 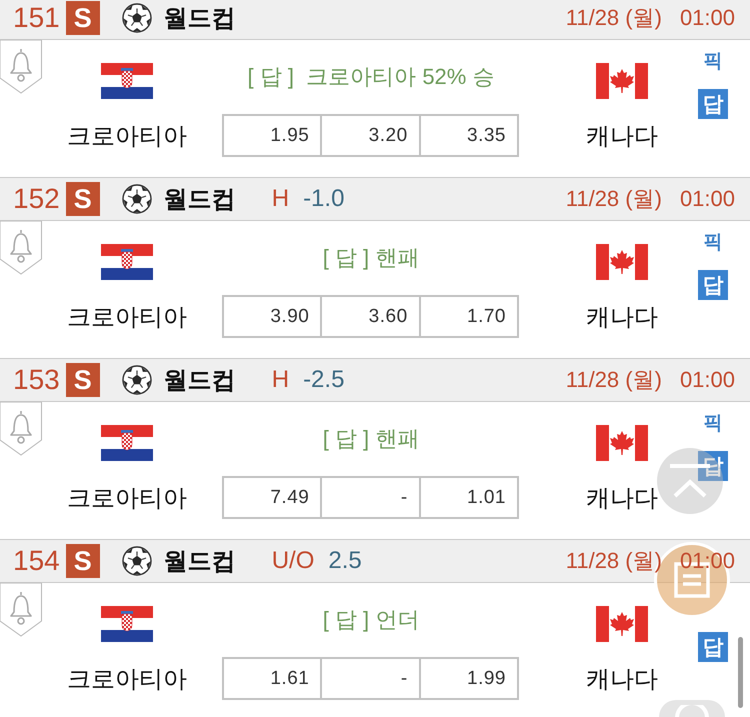 I want to click on odds-cell: 3.90, so click(x=272, y=316).